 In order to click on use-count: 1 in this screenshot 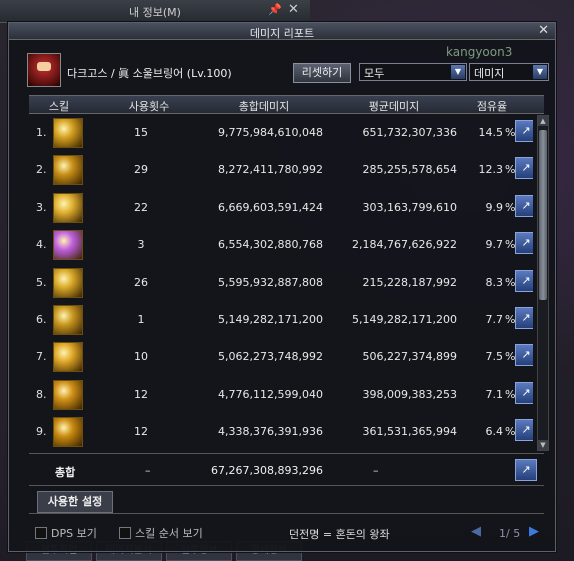, I will do `click(141, 319)`.